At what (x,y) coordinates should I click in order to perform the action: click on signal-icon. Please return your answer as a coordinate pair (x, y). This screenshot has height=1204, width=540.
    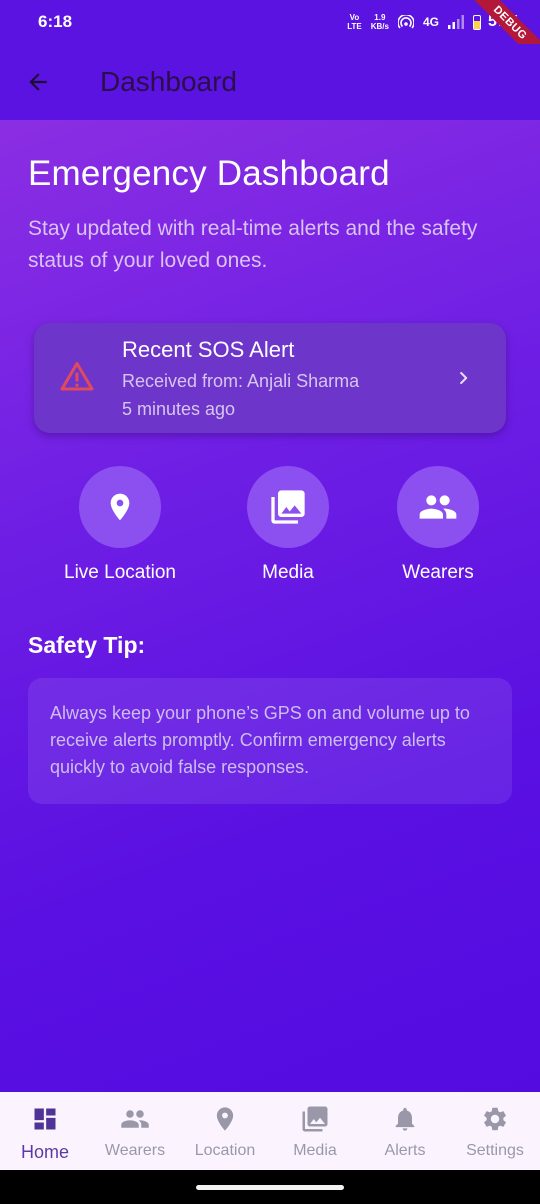
    Looking at the image, I should click on (455, 22).